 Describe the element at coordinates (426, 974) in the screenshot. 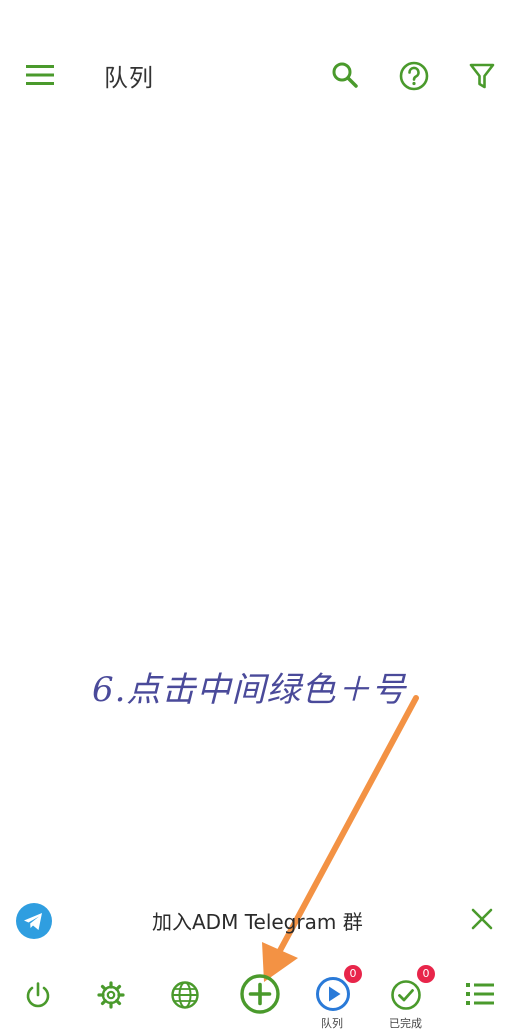

I see `completed-count-badge: 0` at that location.